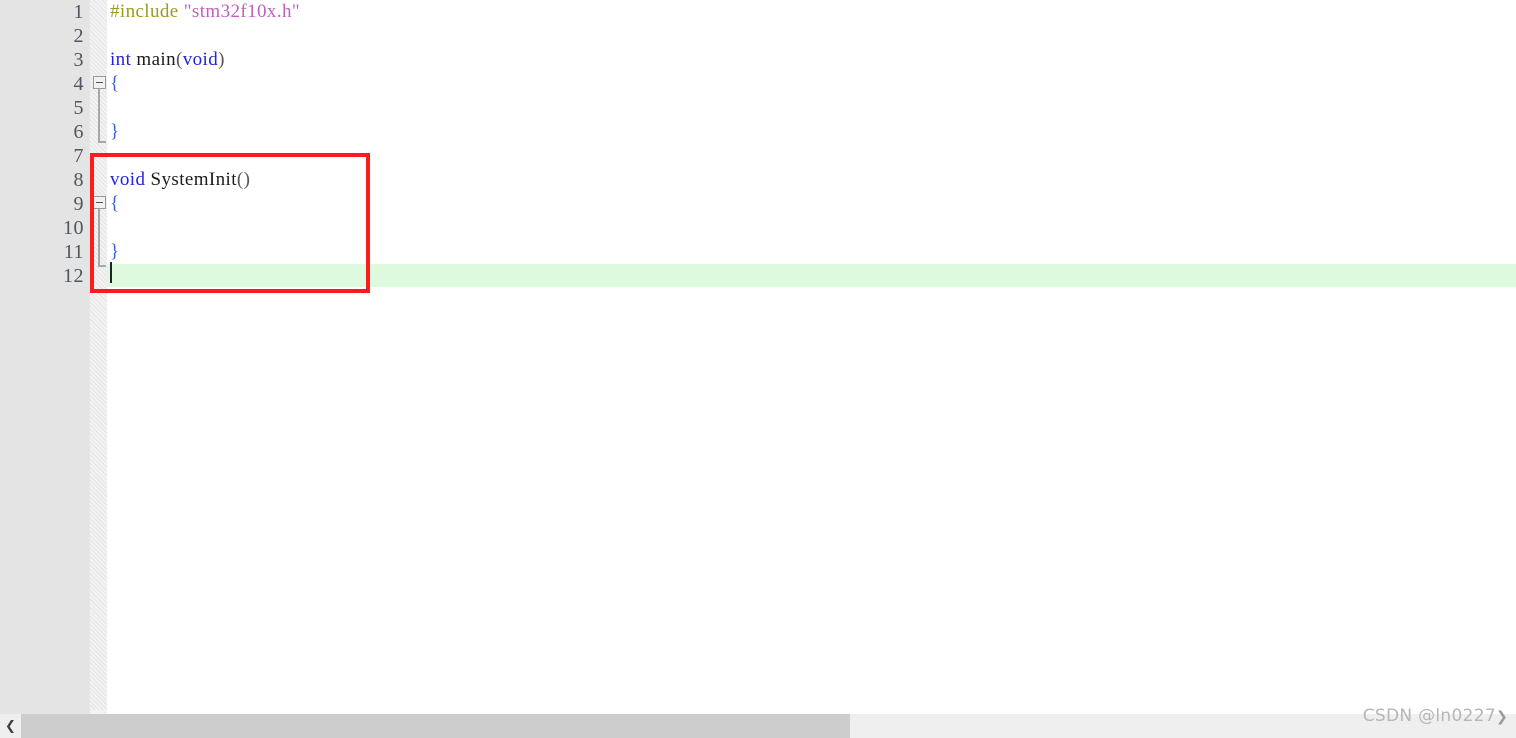 The image size is (1516, 738). Describe the element at coordinates (758, 12) in the screenshot. I see `code-line-1: 1 #include "stm32f10x.h"` at that location.